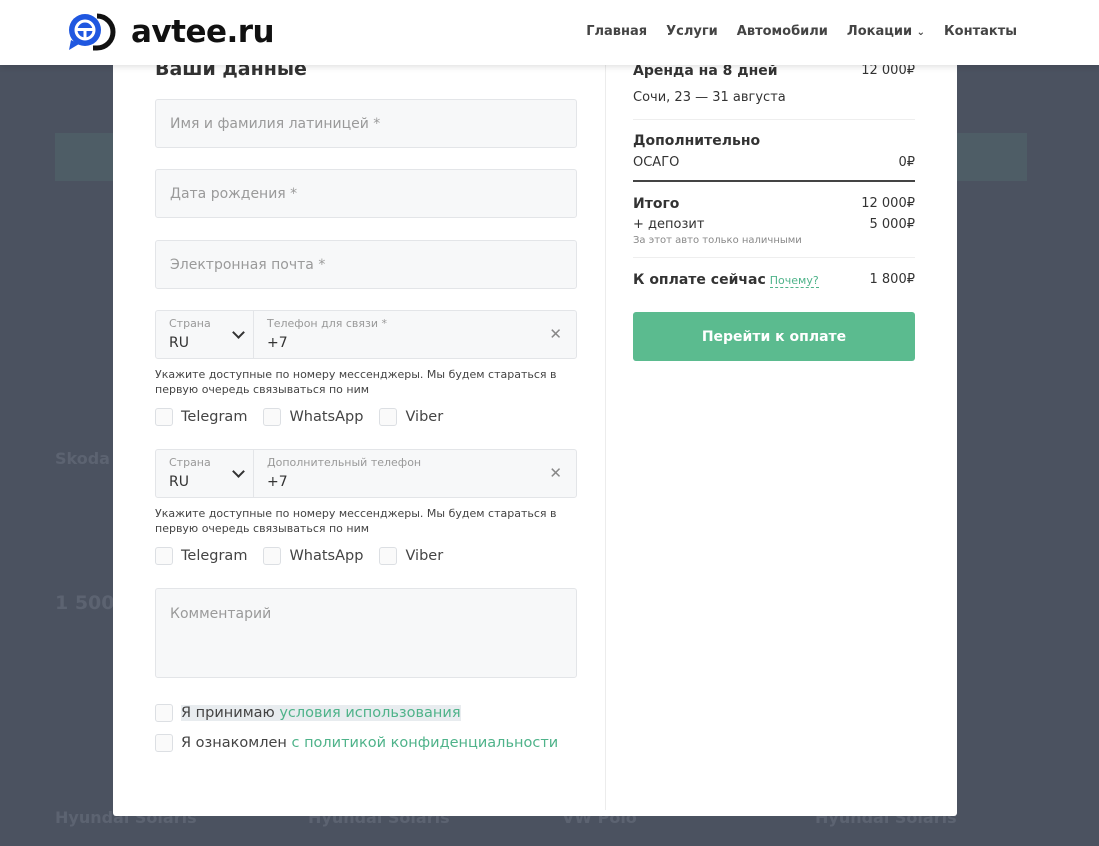  Describe the element at coordinates (656, 162) in the screenshot. I see `osago-label: ОСАГО` at that location.